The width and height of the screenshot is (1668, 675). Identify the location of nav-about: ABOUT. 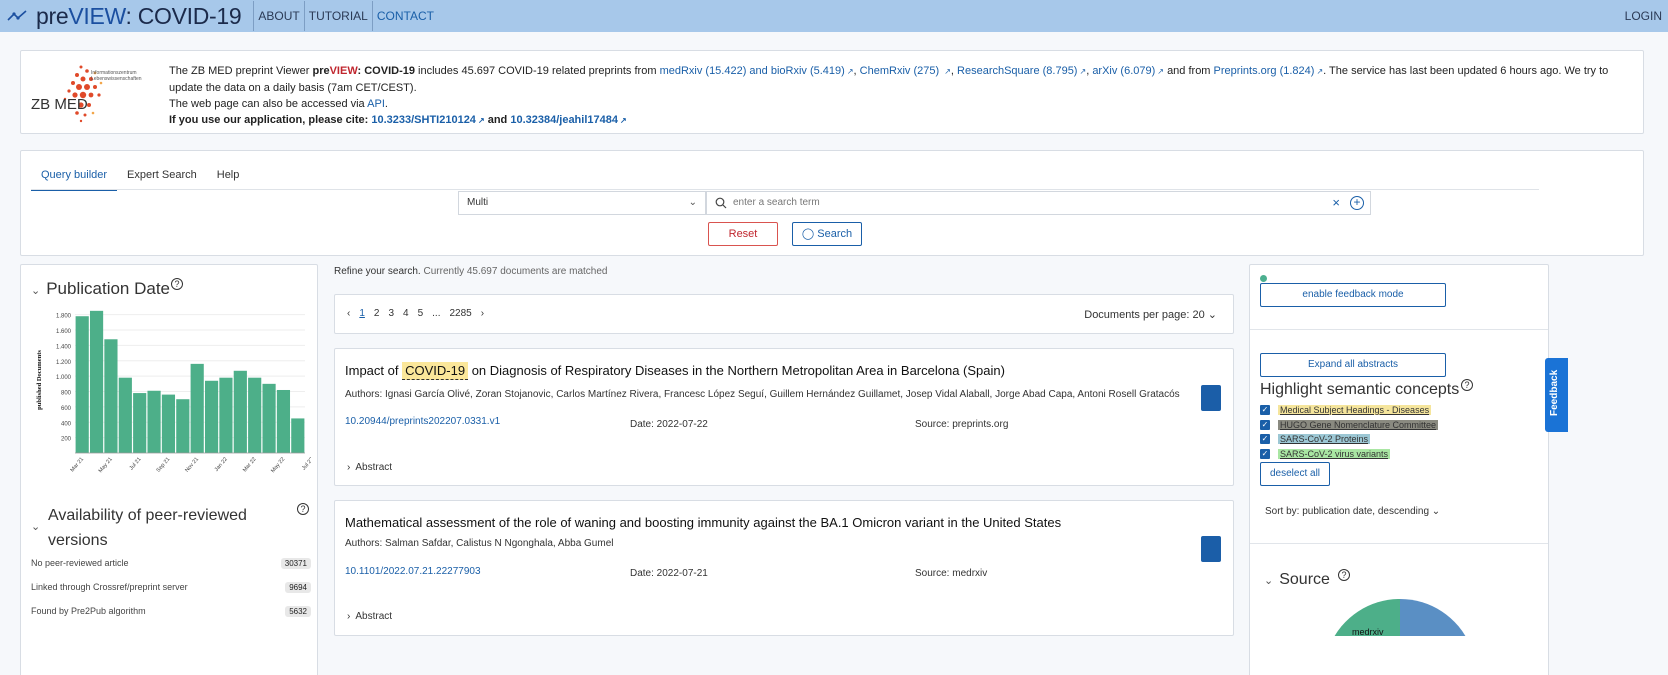
(278, 16).